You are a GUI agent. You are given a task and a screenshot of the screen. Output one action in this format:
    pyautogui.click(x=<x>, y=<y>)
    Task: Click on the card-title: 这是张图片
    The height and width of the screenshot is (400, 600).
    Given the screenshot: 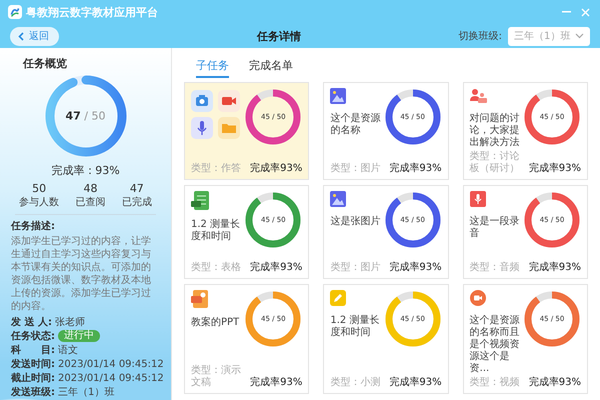 What is the action you would take?
    pyautogui.click(x=356, y=222)
    